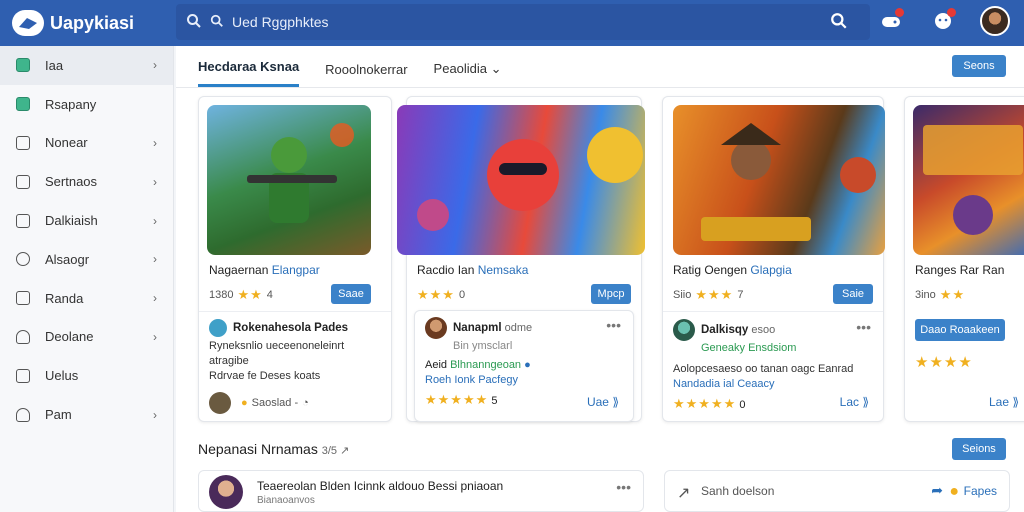 This screenshot has width=1024, height=512. What do you see at coordinates (23, 375) in the screenshot?
I see `file-icon` at bounding box center [23, 375].